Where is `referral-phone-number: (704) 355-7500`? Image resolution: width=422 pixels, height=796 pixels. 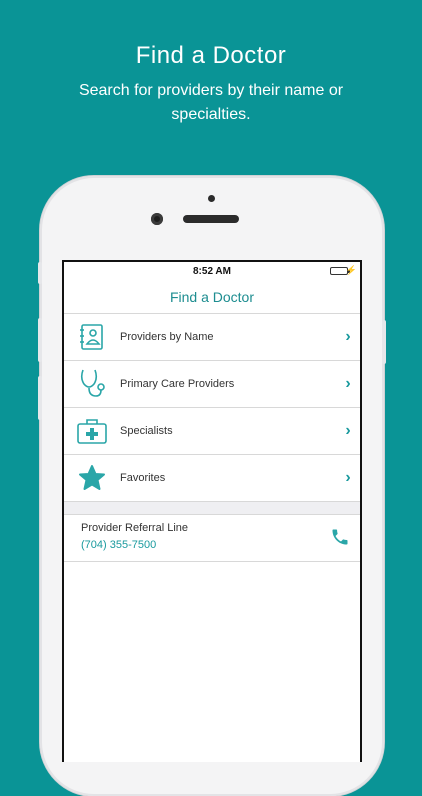
referral-phone-number: (704) 355-7500 is located at coordinates (118, 545).